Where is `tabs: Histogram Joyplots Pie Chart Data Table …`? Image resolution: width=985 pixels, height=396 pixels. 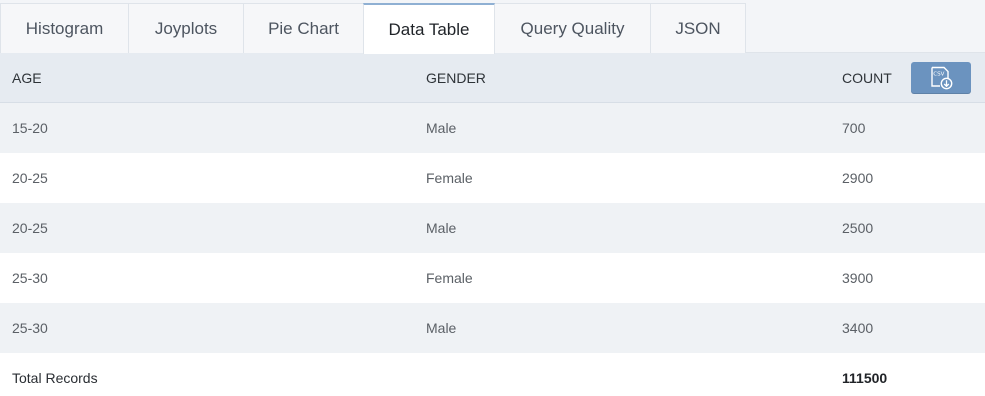 tabs: Histogram Joyplots Pie Chart Data Table … is located at coordinates (373, 28).